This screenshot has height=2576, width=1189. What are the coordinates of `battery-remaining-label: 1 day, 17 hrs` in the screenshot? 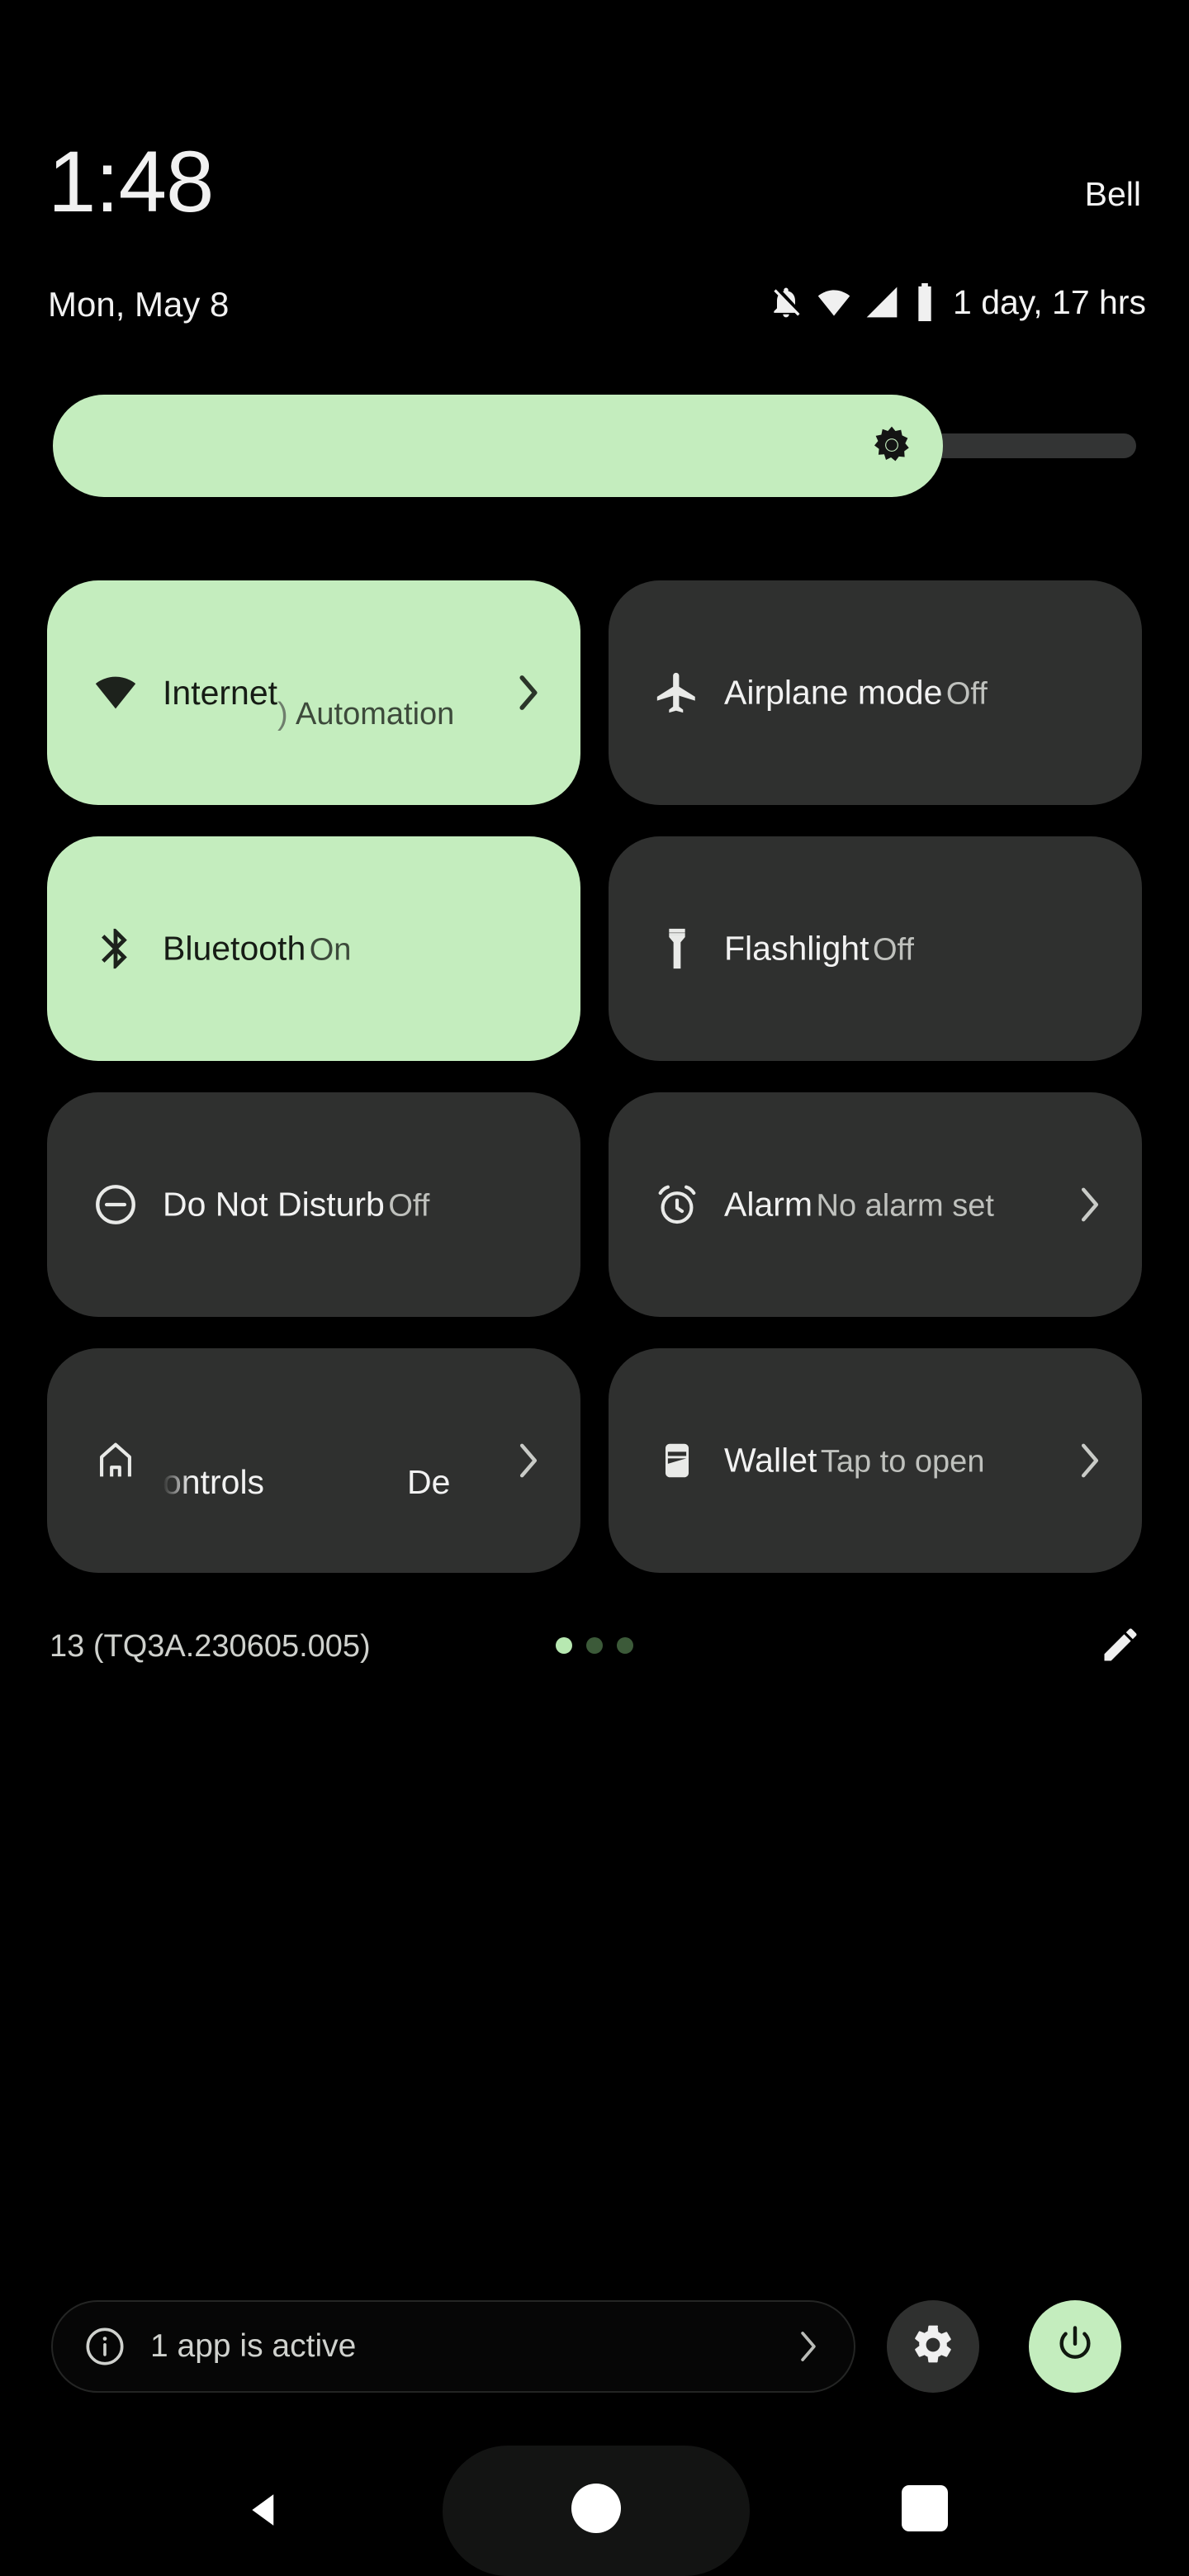 It's located at (1049, 301).